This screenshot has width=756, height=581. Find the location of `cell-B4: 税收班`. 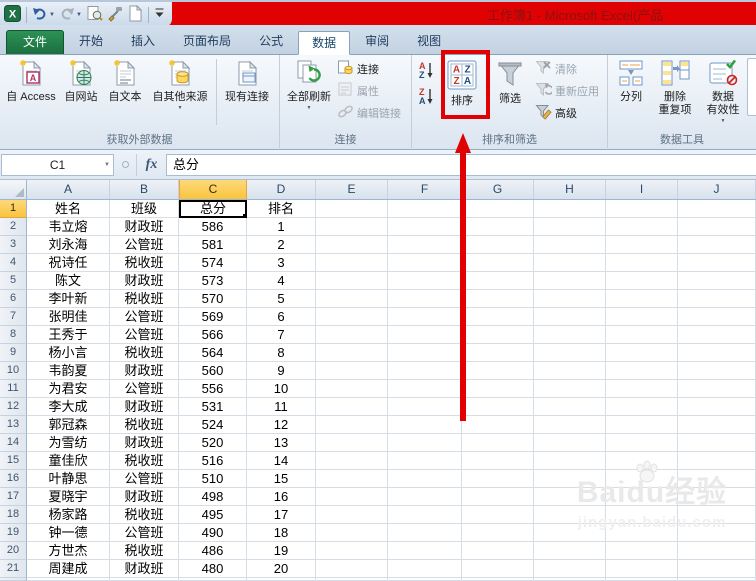

cell-B4: 税收班 is located at coordinates (144, 263).